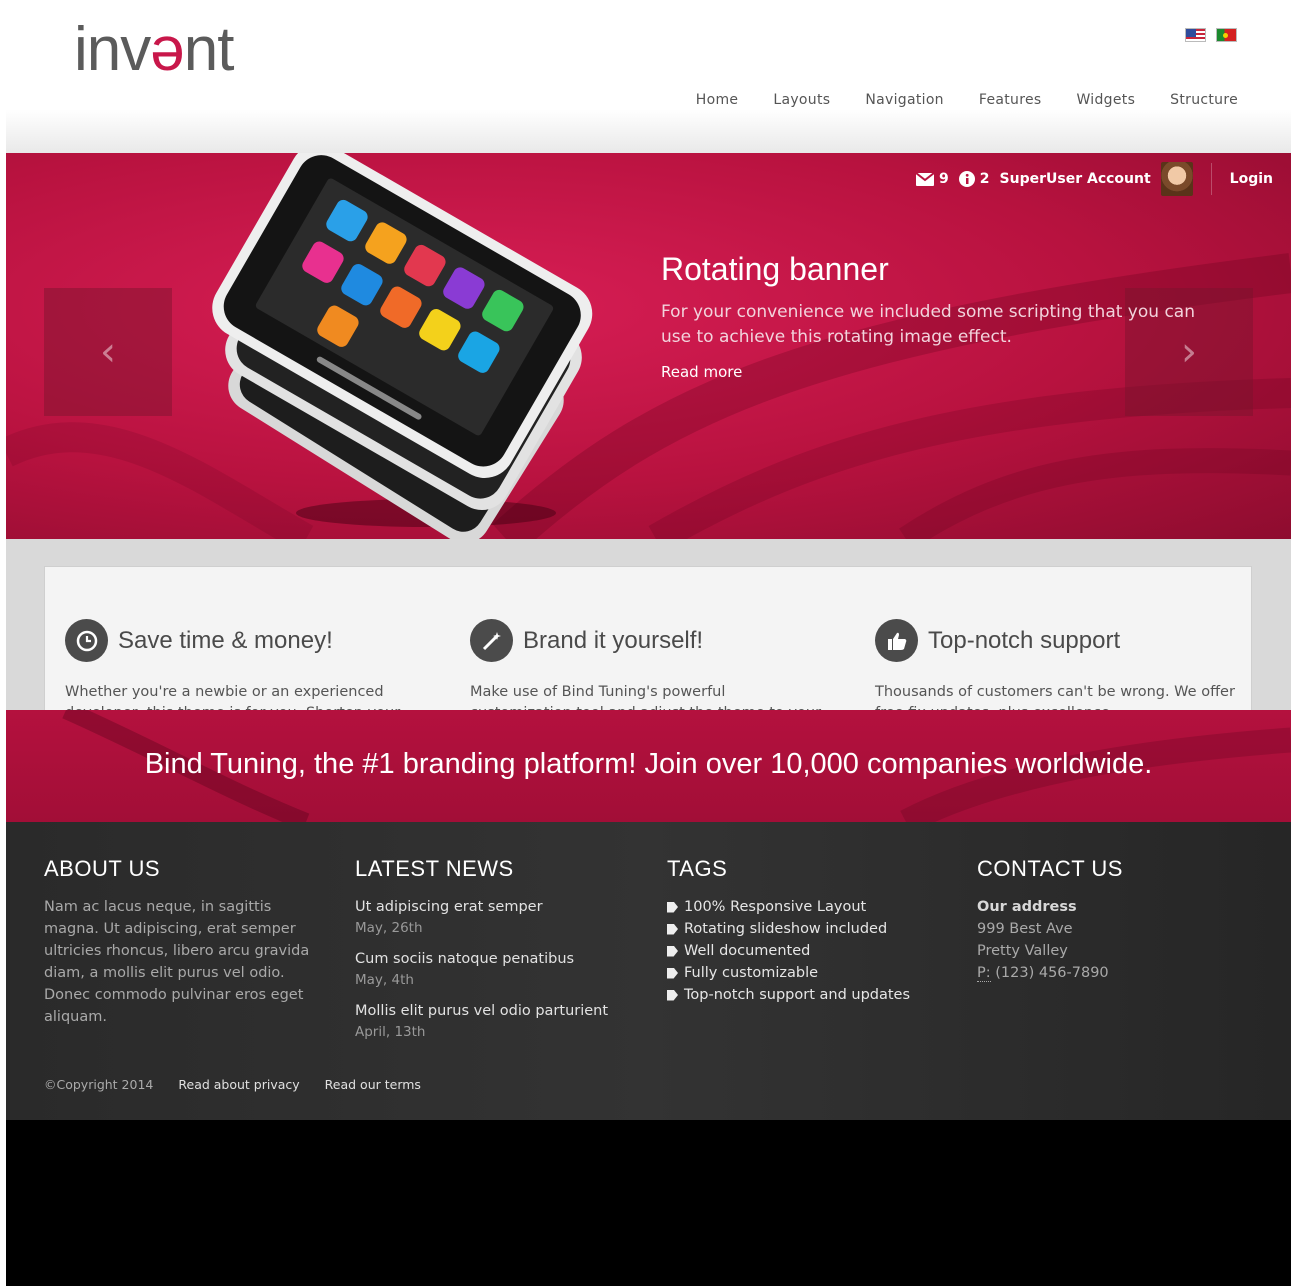  I want to click on feature-title: Brand it yourself!, so click(613, 640).